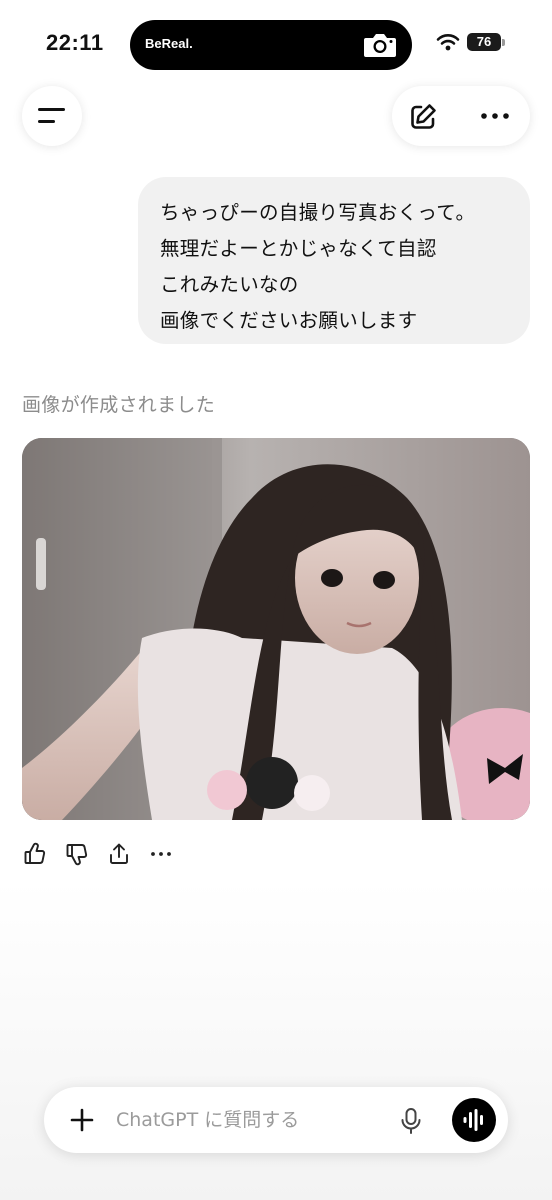 The image size is (552, 1200). What do you see at coordinates (161, 854) in the screenshot?
I see `more-icon` at bounding box center [161, 854].